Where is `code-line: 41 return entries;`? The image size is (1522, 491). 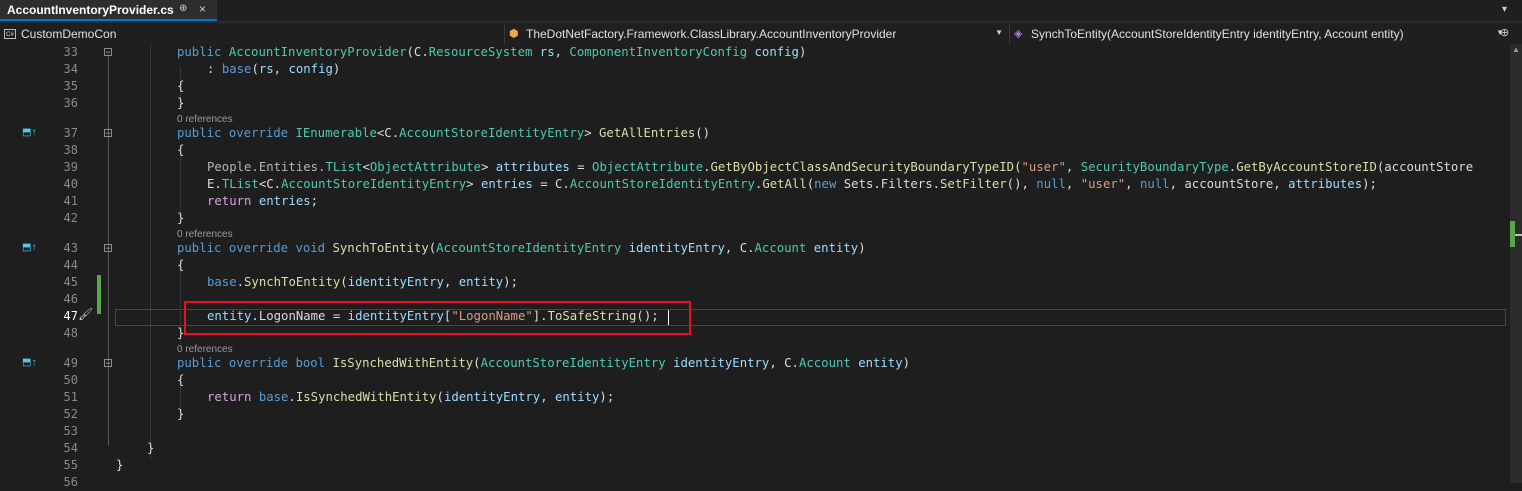
code-line: 41 return entries; is located at coordinates (755, 201).